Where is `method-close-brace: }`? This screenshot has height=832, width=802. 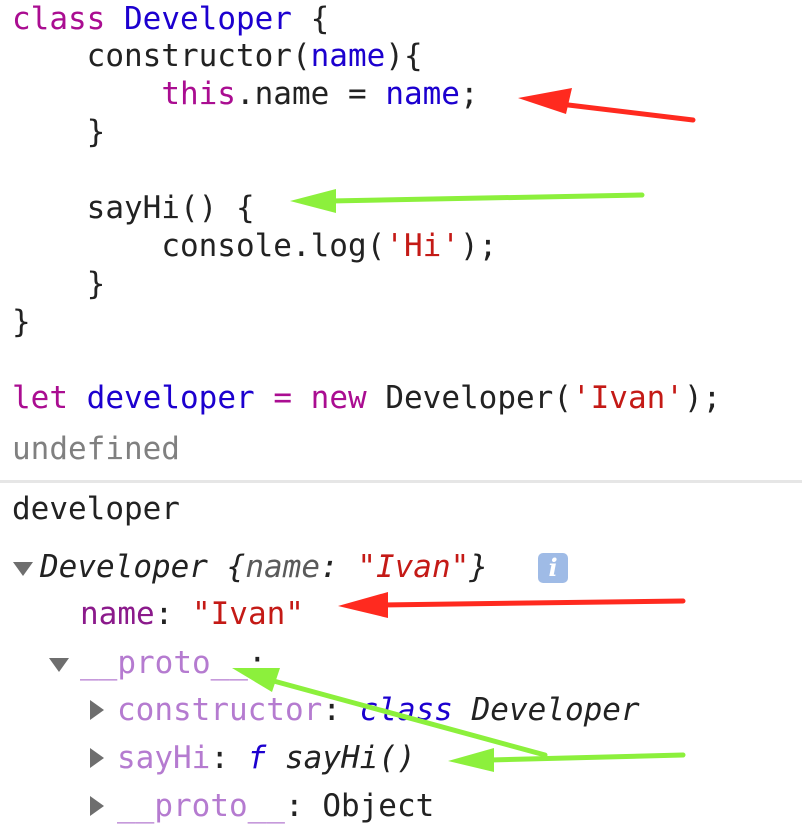 method-close-brace: } is located at coordinates (96, 284).